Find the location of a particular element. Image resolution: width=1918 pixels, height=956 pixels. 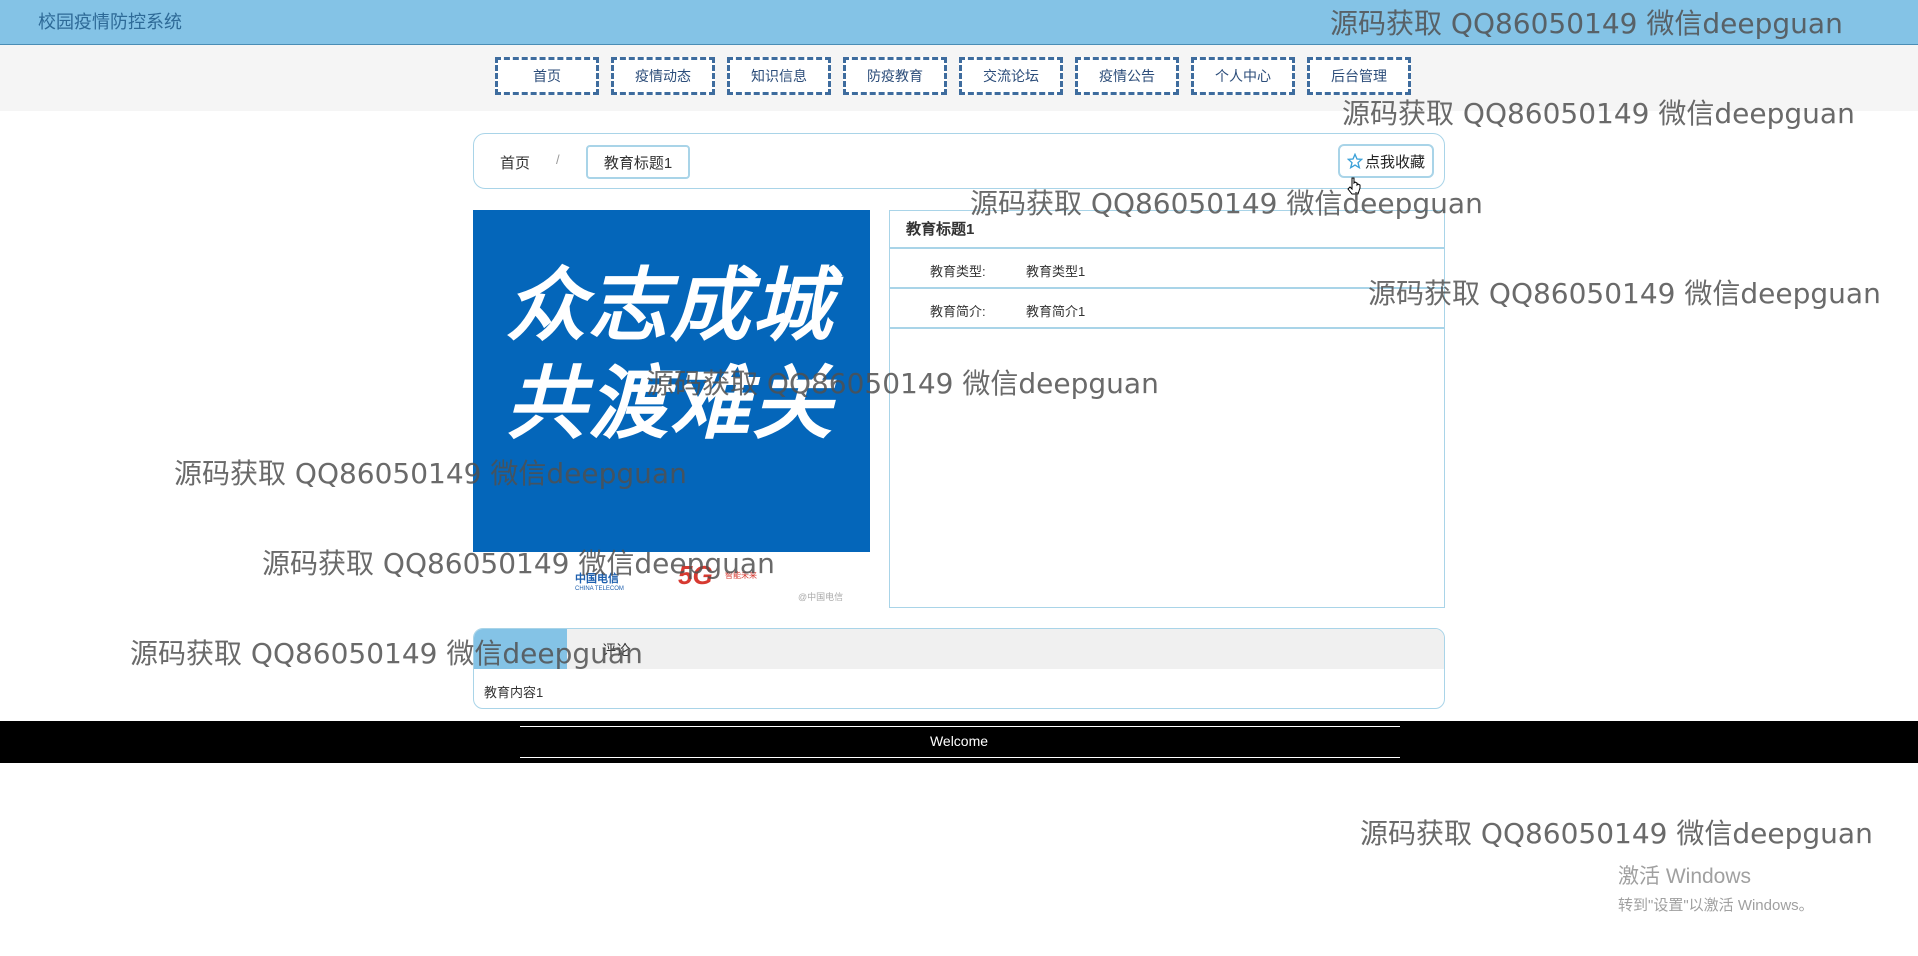

detail-value-summary: 教育简介1 is located at coordinates (1056, 311).